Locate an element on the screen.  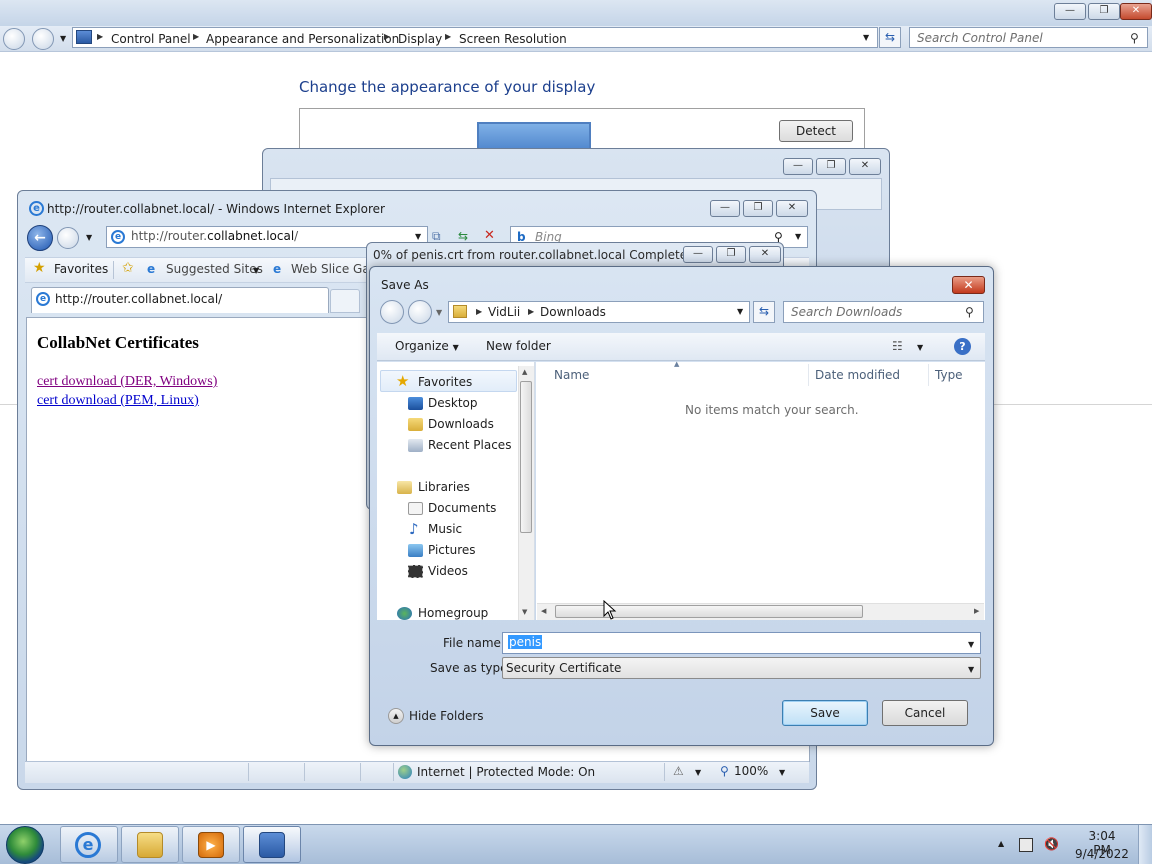
breadcrumb-downloads: Downloads is located at coordinates (573, 312).